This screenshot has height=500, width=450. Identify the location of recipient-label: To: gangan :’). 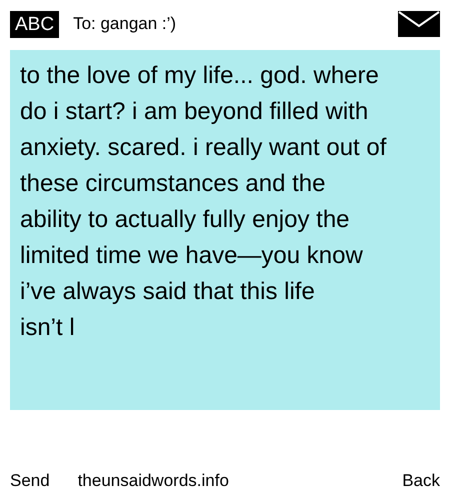
(124, 24).